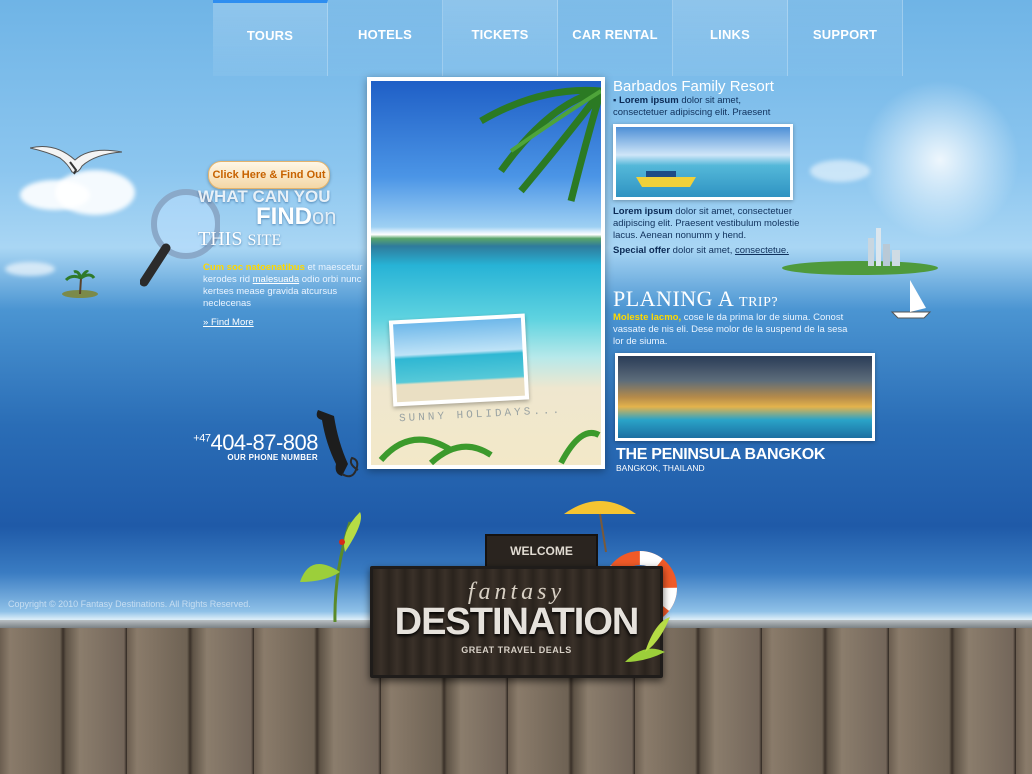 Image resolution: width=1032 pixels, height=774 pixels. Describe the element at coordinates (642, 250) in the screenshot. I see `special-offer-label: Special offer` at that location.